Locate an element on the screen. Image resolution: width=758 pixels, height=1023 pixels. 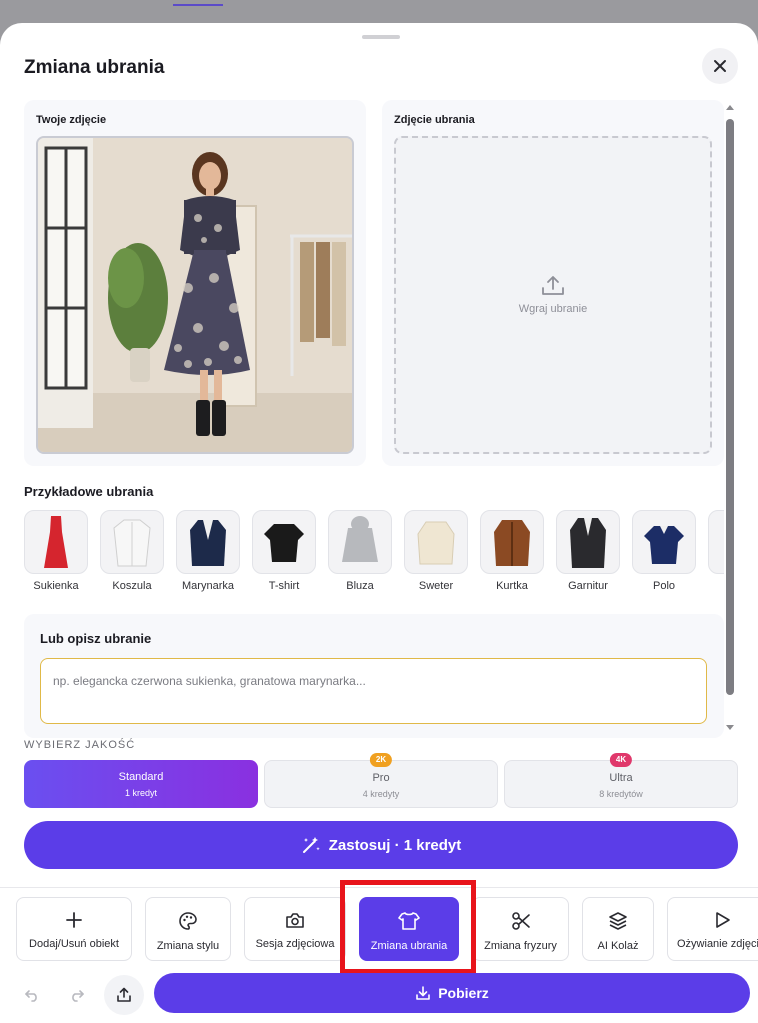
undo-icon is located at coordinates (31, 996).